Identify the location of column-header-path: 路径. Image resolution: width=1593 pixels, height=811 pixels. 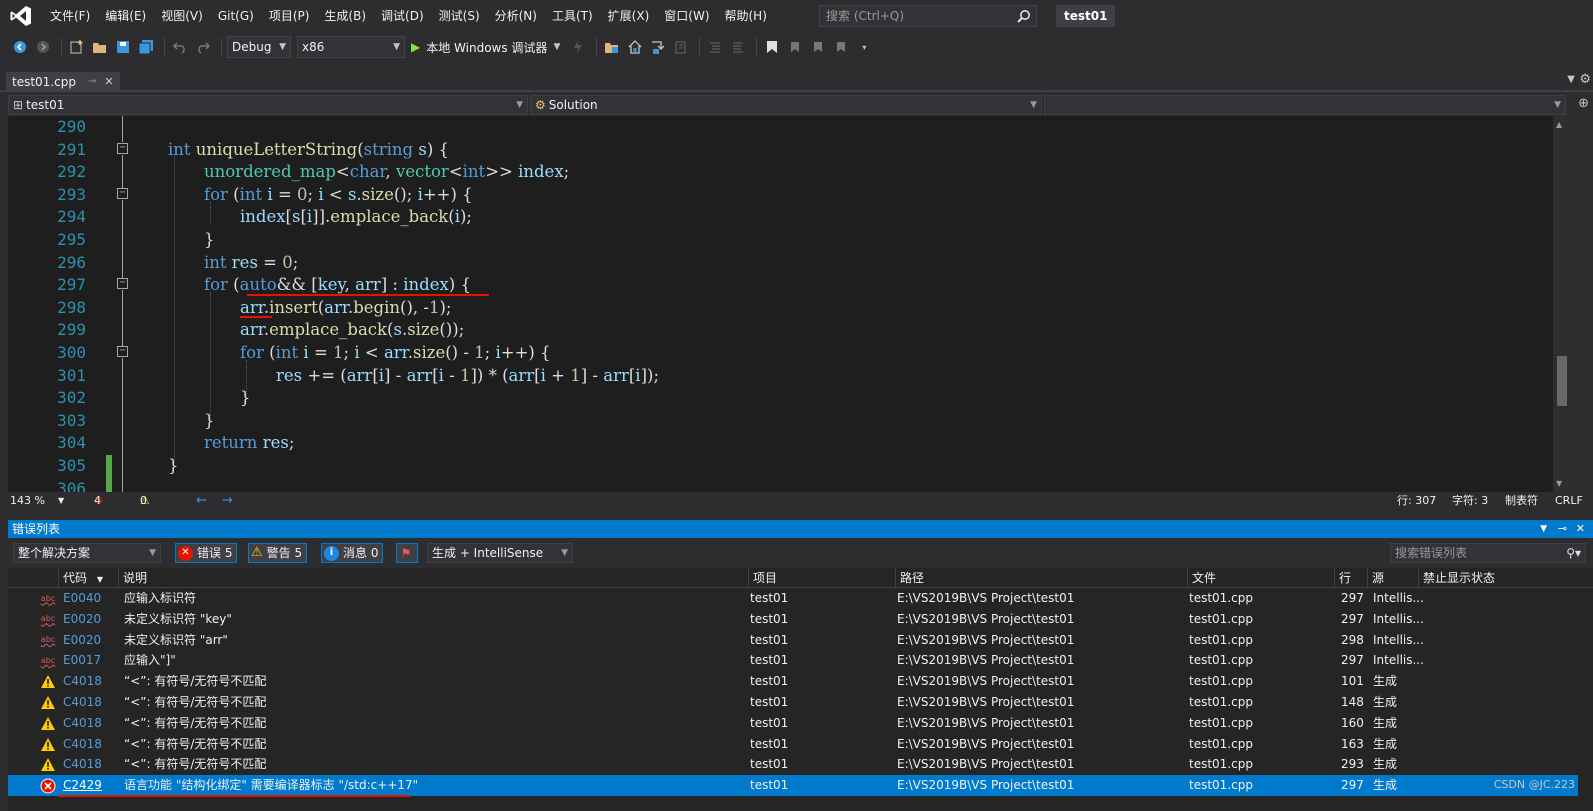
(1041, 578).